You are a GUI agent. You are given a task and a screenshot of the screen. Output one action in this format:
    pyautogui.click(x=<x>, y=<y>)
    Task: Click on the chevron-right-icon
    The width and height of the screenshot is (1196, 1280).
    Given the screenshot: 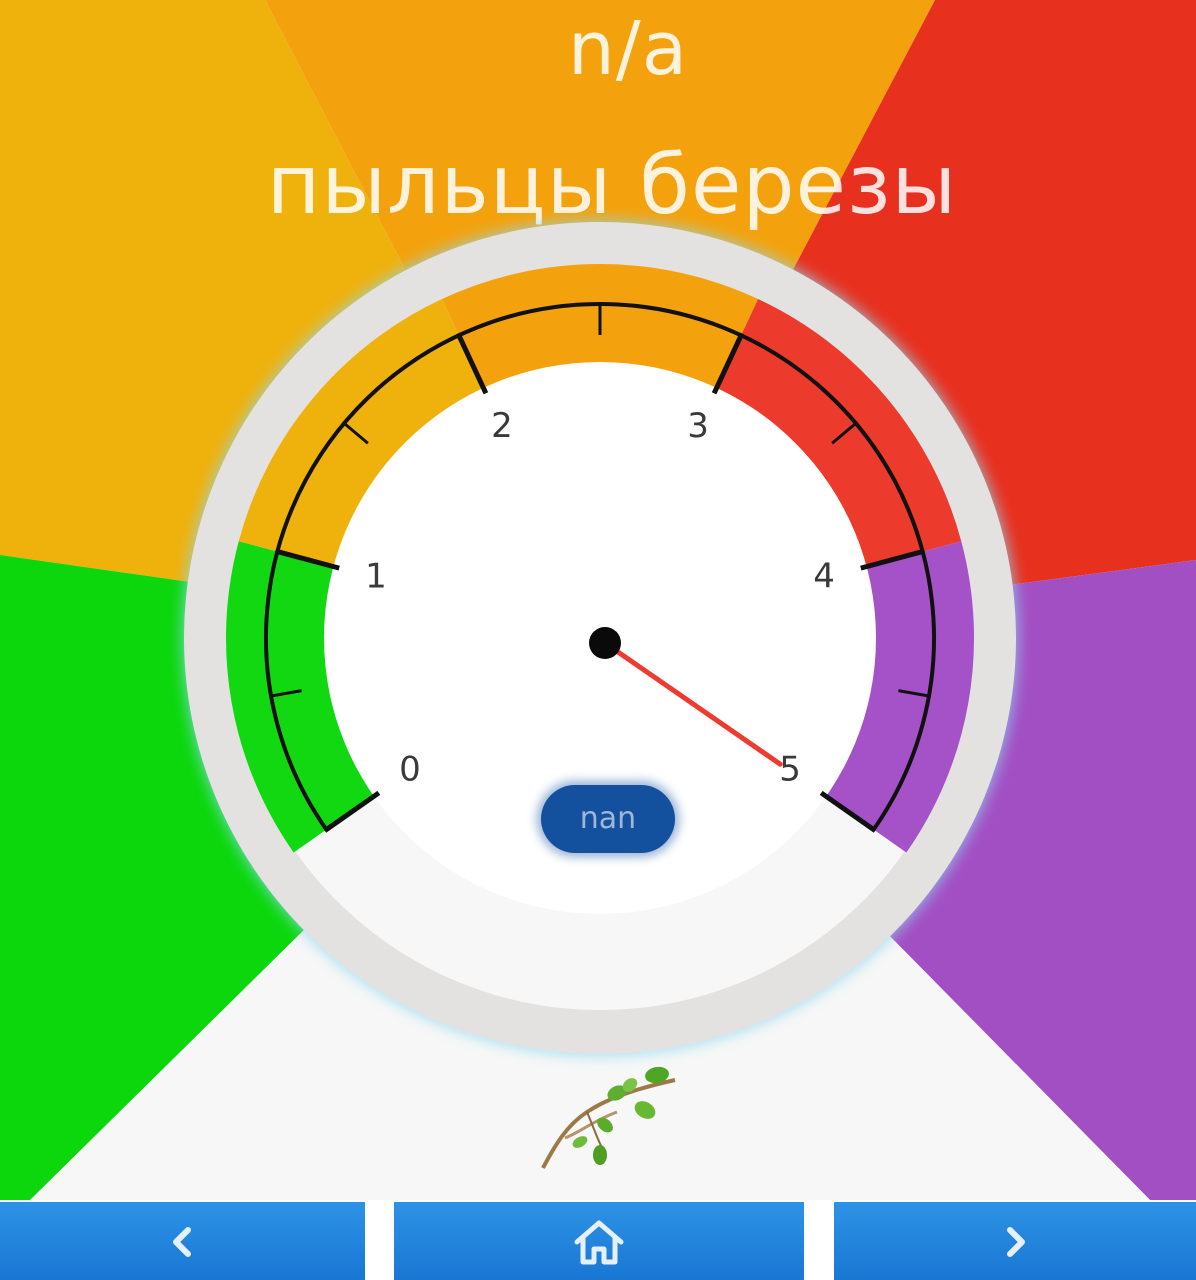 What is the action you would take?
    pyautogui.click(x=1016, y=1242)
    